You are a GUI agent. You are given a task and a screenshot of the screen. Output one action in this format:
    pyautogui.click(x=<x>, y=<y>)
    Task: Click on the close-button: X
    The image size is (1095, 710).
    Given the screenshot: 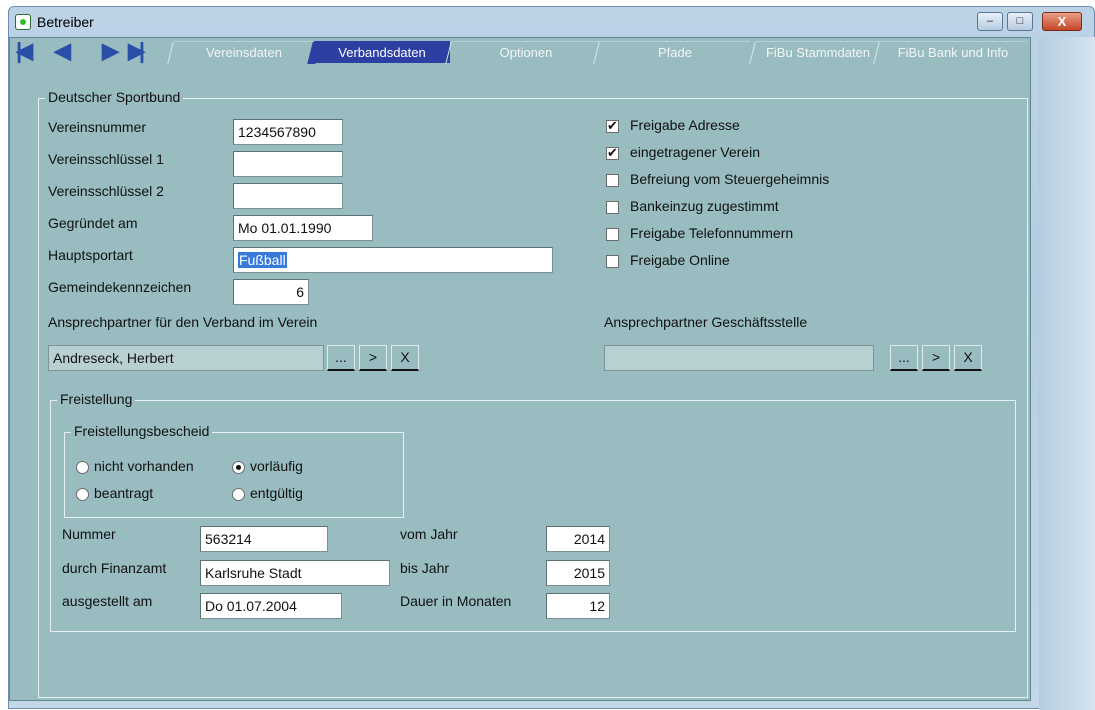 What is the action you would take?
    pyautogui.click(x=1062, y=21)
    